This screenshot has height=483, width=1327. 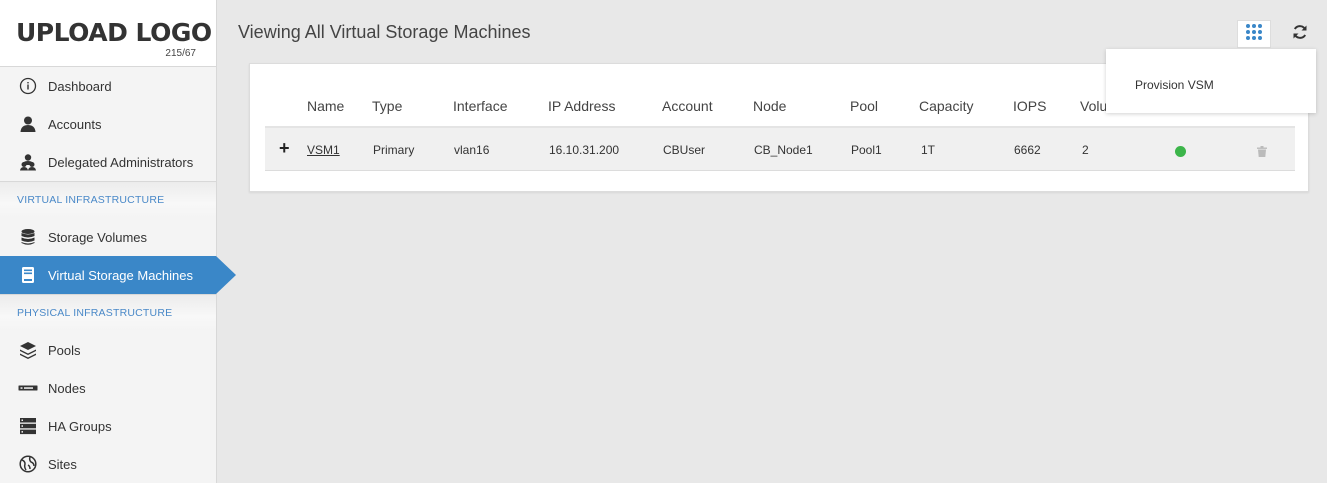 I want to click on sidebar-item-pools: Pools, so click(x=108, y=350).